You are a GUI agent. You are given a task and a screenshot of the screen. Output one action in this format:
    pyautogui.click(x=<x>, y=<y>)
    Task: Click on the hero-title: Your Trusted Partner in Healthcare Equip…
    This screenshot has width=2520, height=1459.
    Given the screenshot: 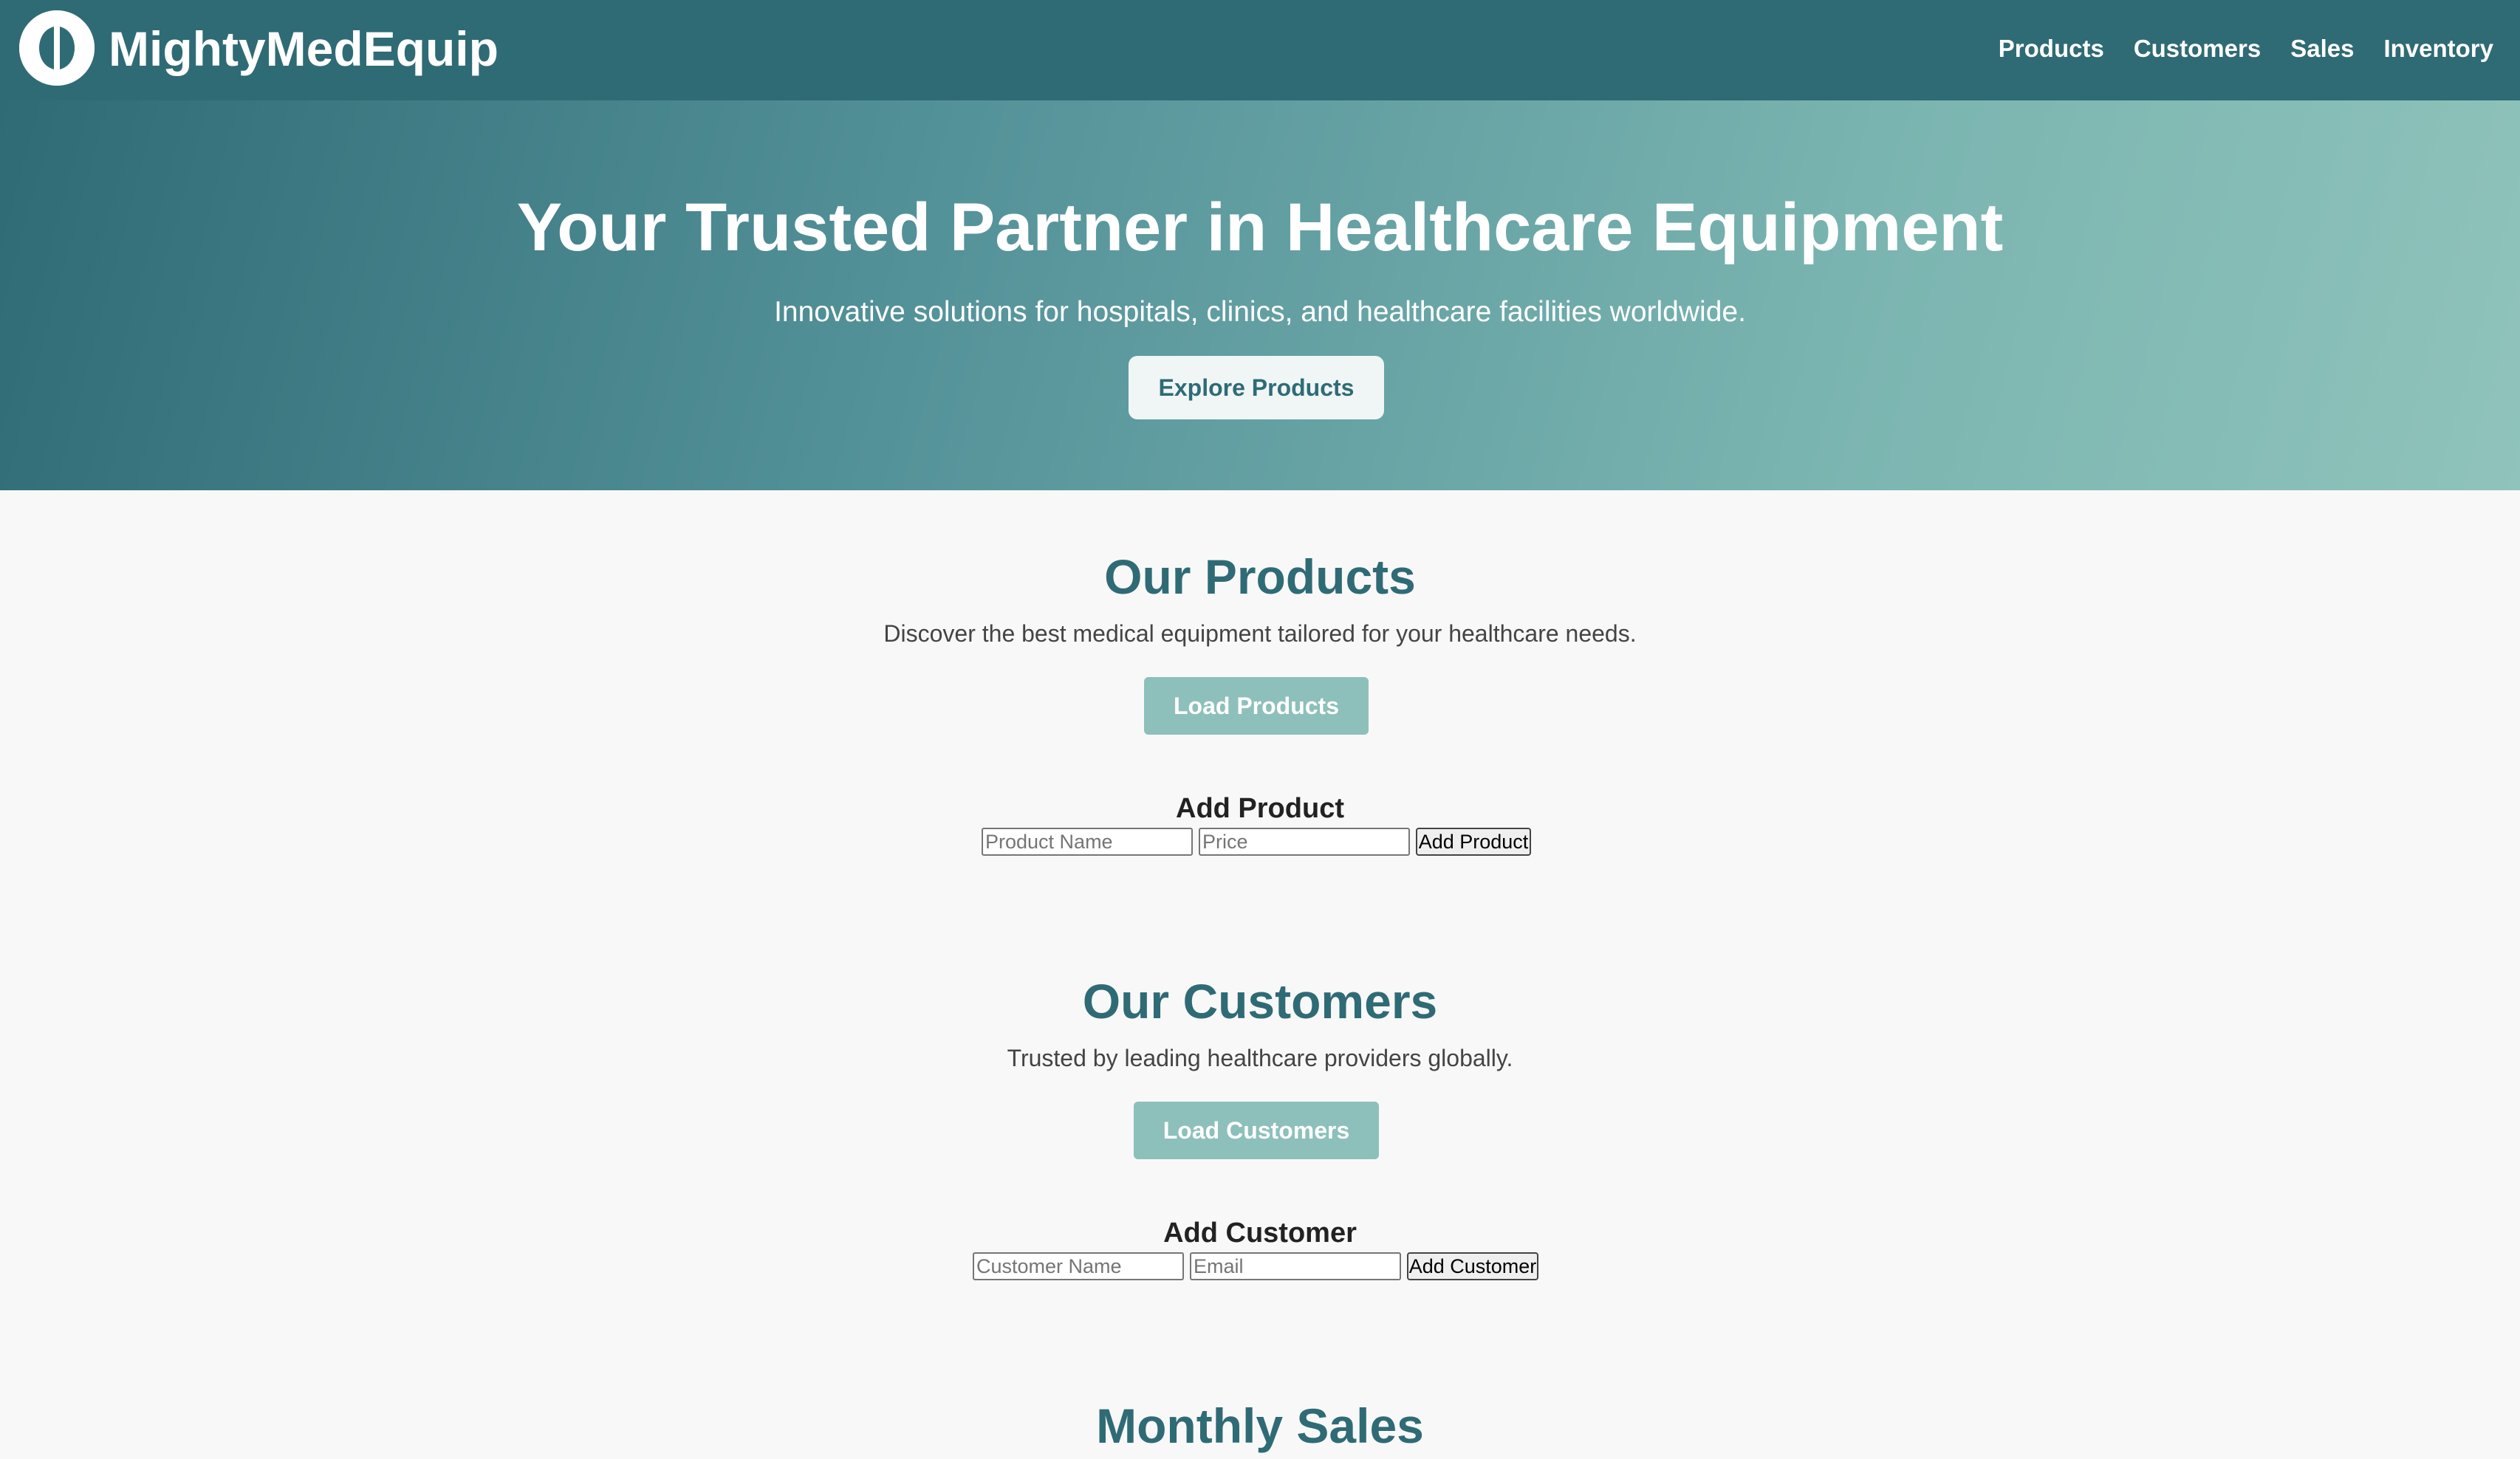 What is the action you would take?
    pyautogui.click(x=1260, y=227)
    